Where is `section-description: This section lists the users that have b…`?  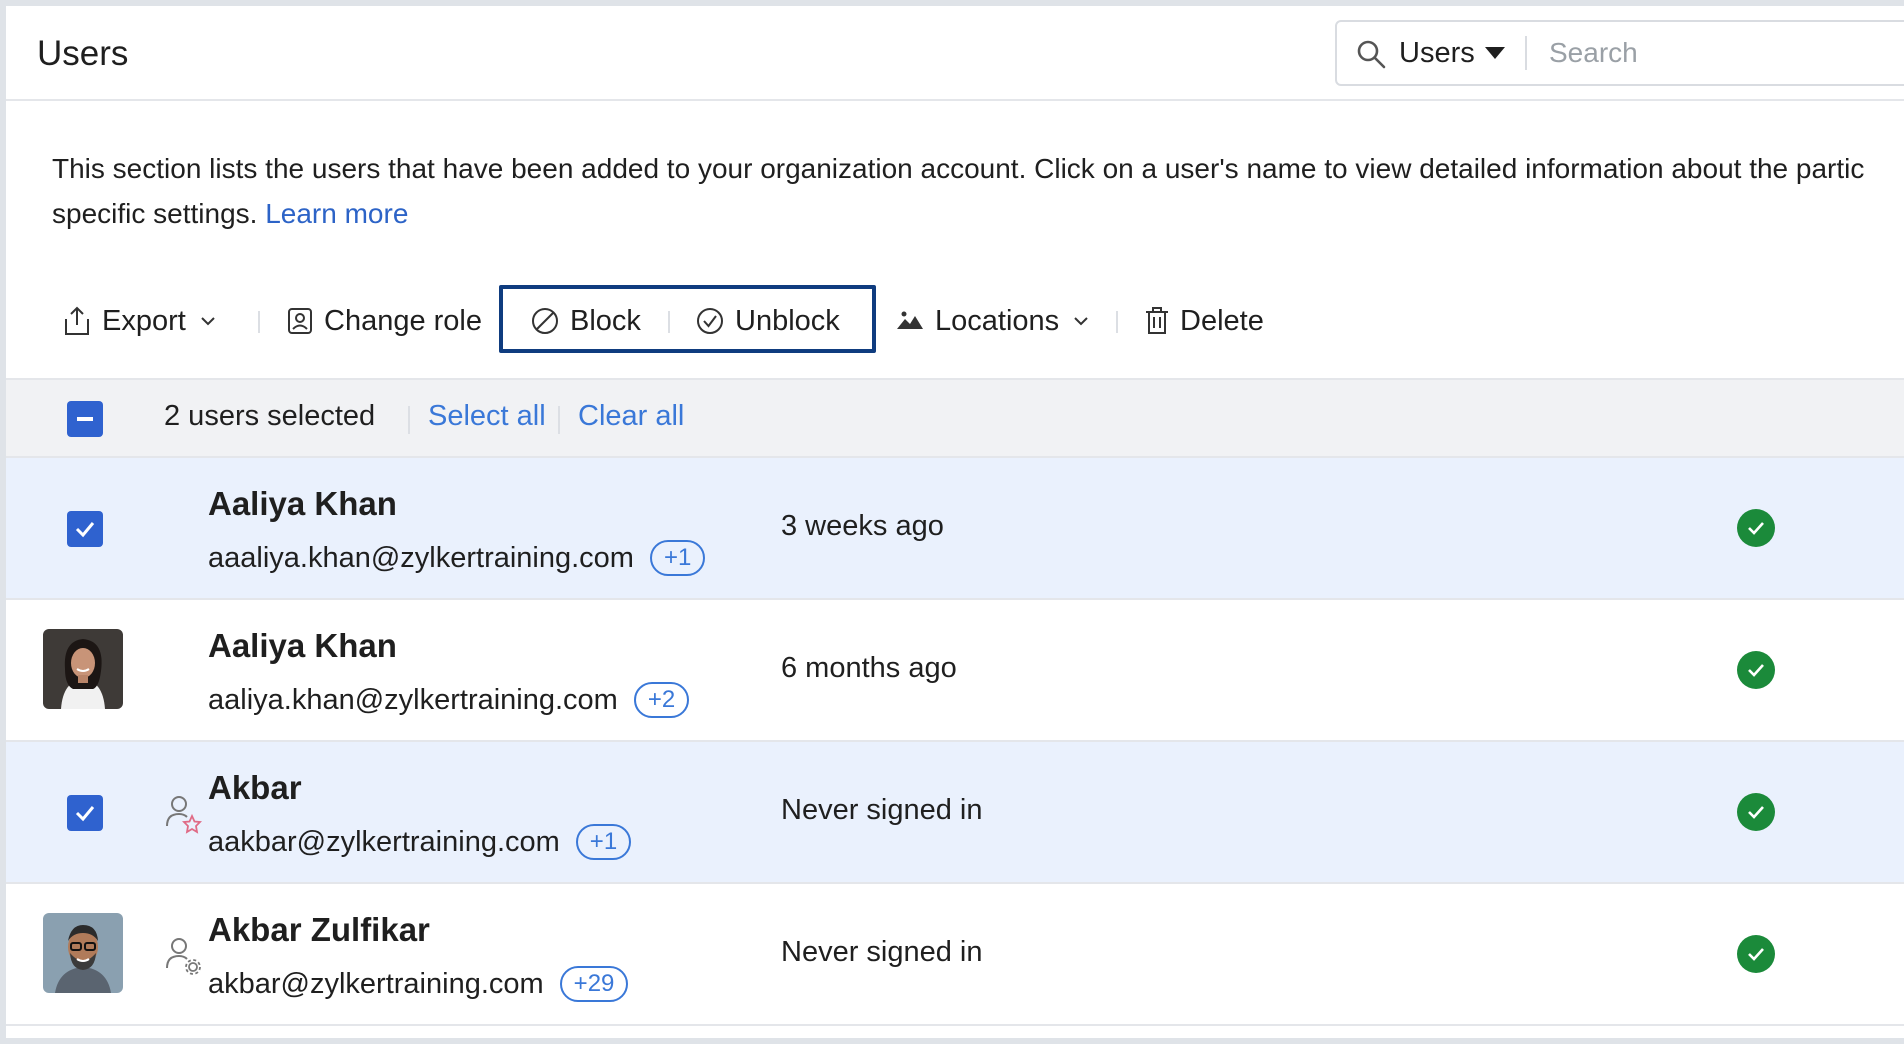 section-description: This section lists the users that have b… is located at coordinates (978, 191).